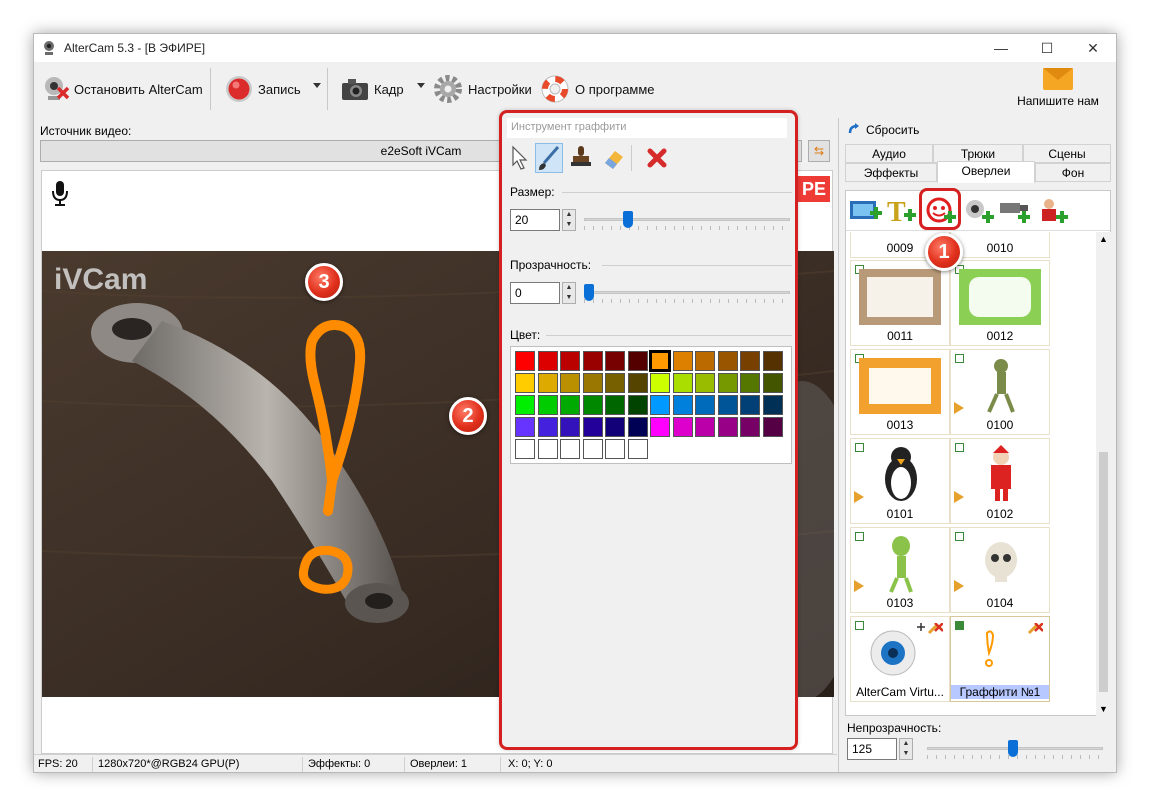 The height and width of the screenshot is (807, 1150). Describe the element at coordinates (891, 172) in the screenshot. I see `tab-effects: Эффекты` at that location.